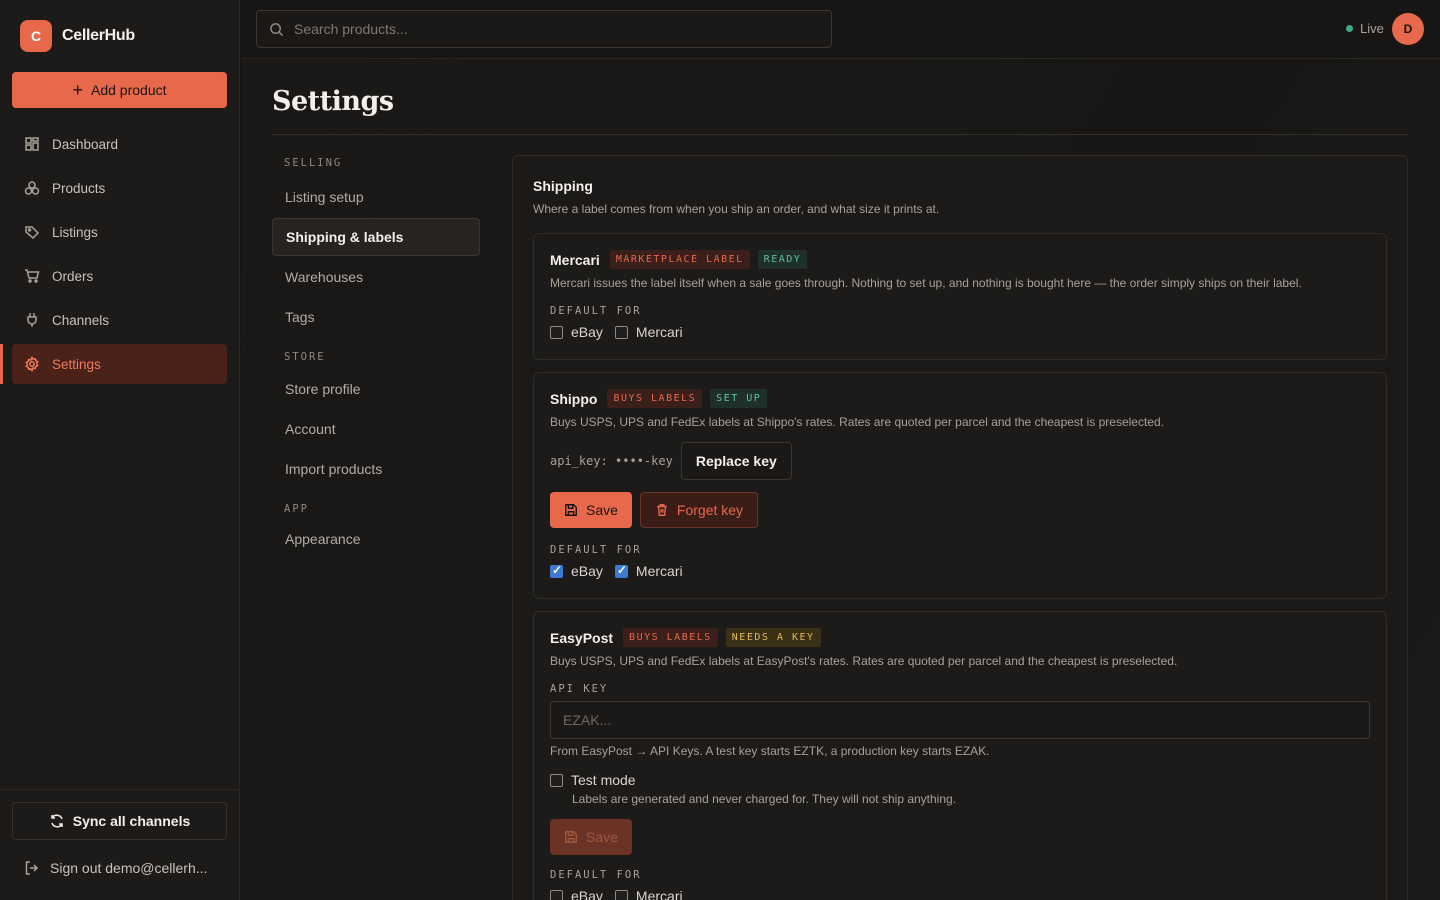  What do you see at coordinates (77, 90) in the screenshot?
I see `plus-icon: +` at bounding box center [77, 90].